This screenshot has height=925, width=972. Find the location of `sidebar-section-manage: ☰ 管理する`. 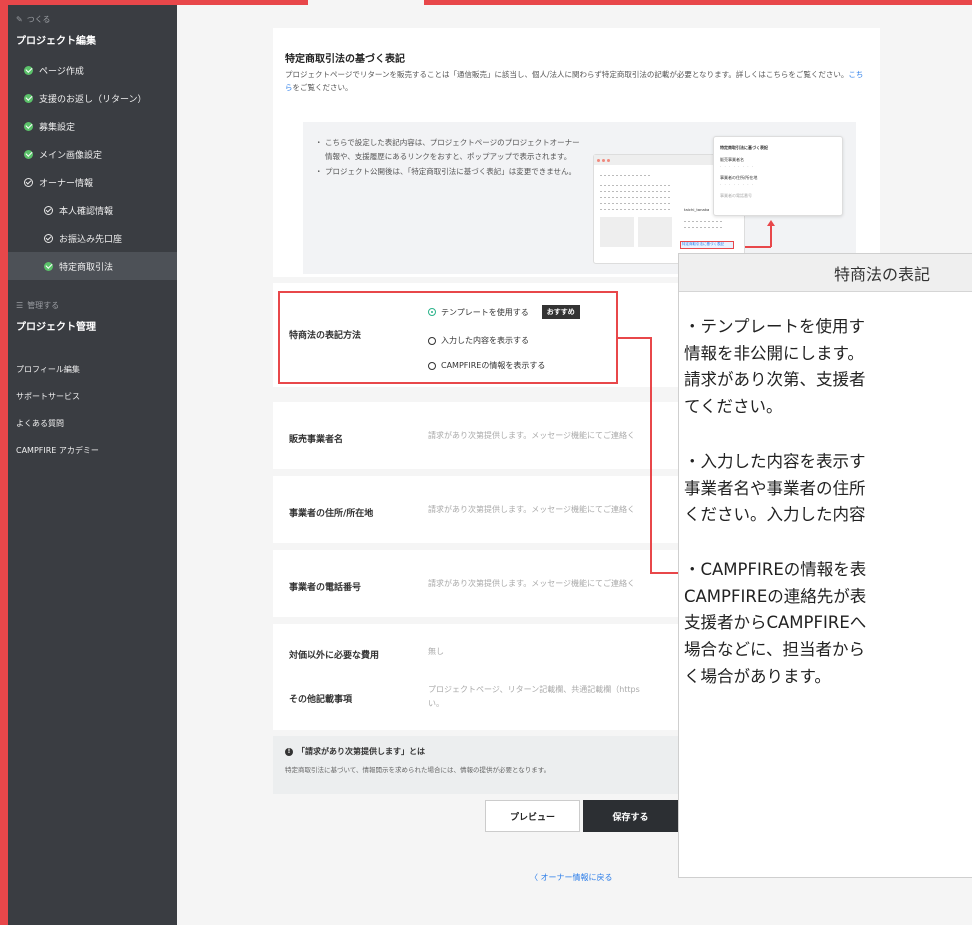

sidebar-section-manage: ☰ 管理する is located at coordinates (92, 305).